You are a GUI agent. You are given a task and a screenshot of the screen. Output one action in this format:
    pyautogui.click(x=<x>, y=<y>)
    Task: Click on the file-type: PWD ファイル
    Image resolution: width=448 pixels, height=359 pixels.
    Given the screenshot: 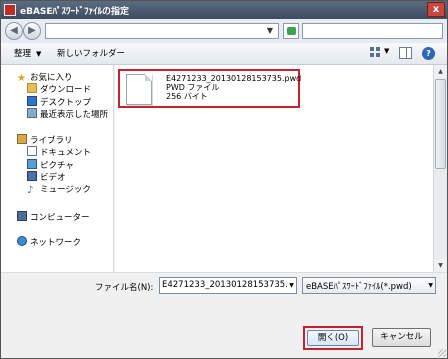 What is the action you would take?
    pyautogui.click(x=193, y=87)
    